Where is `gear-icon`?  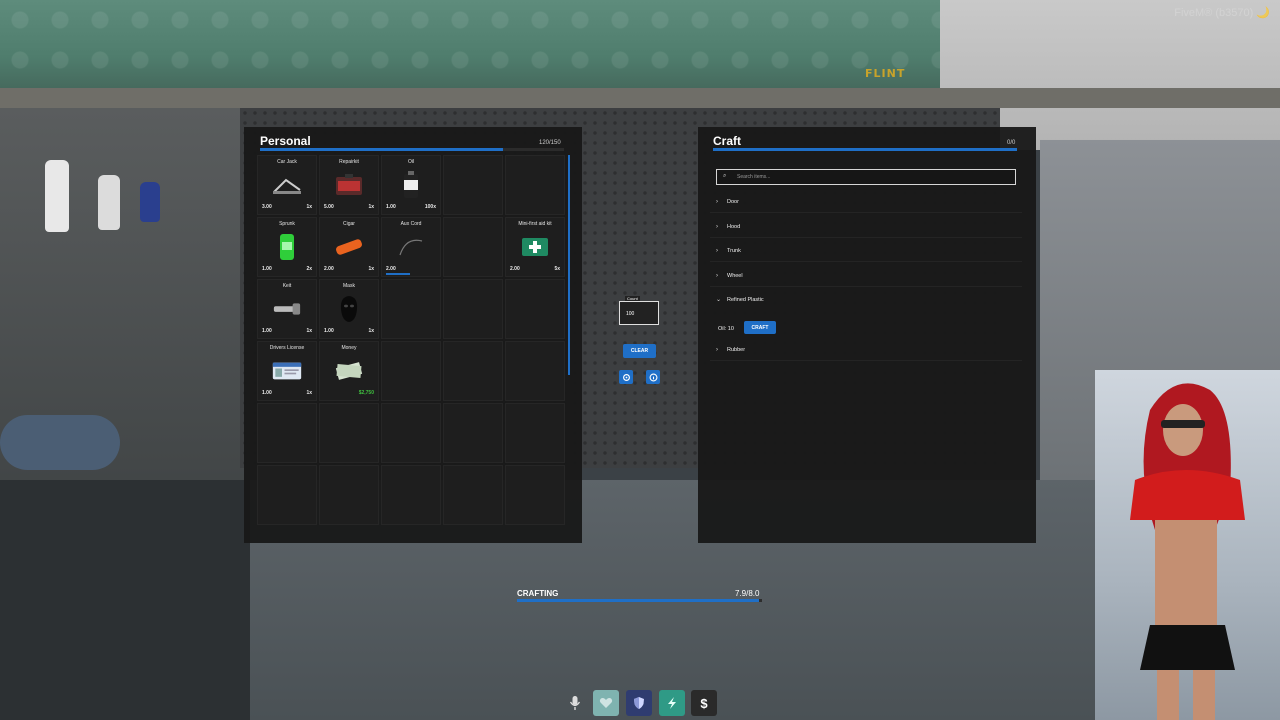
gear-icon is located at coordinates (626, 377).